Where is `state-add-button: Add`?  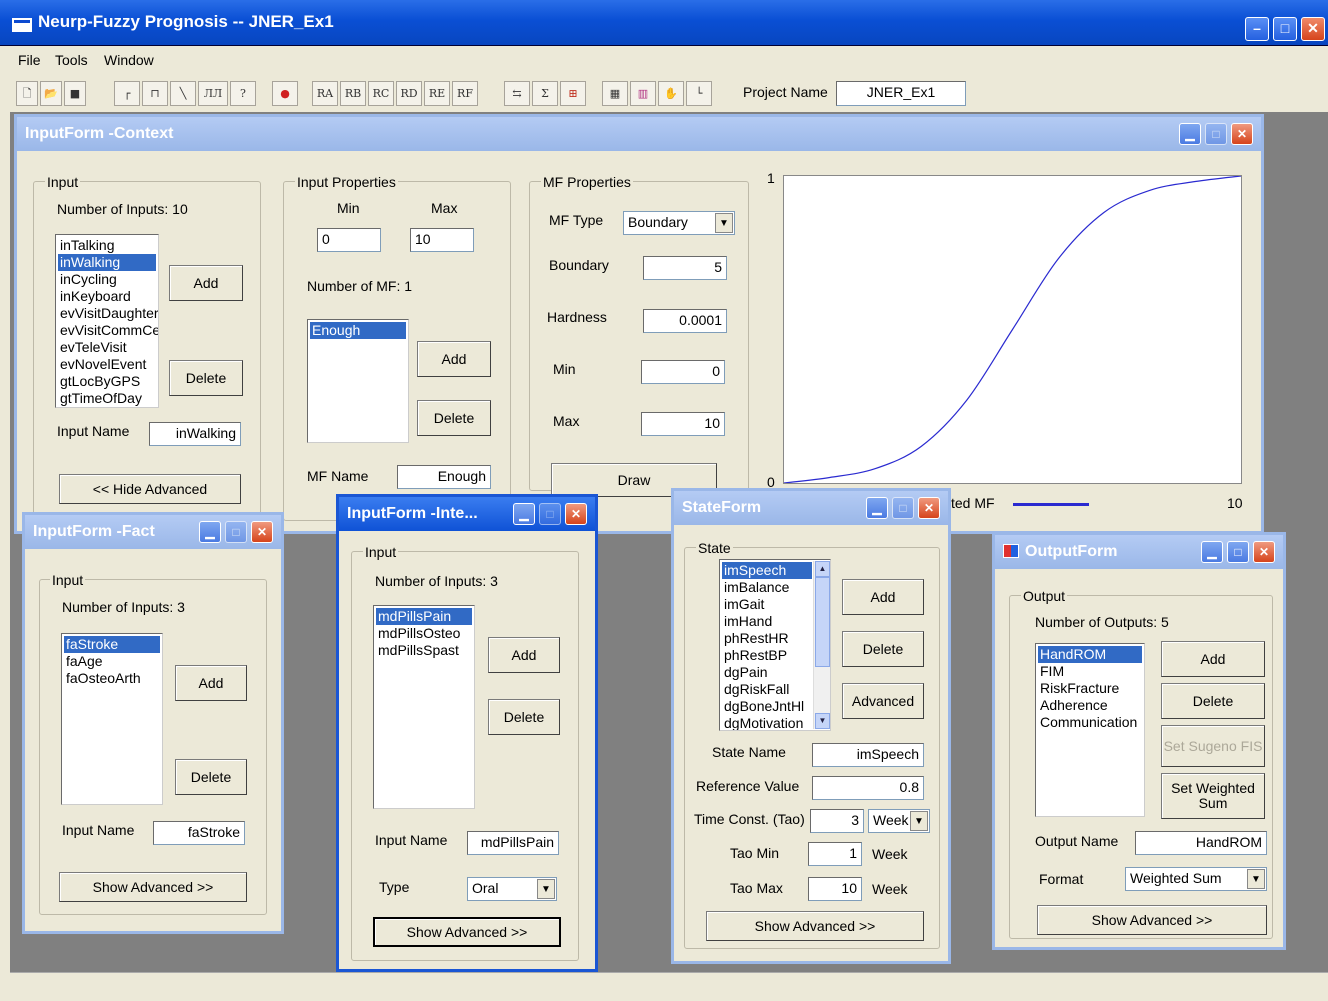 state-add-button: Add is located at coordinates (883, 597).